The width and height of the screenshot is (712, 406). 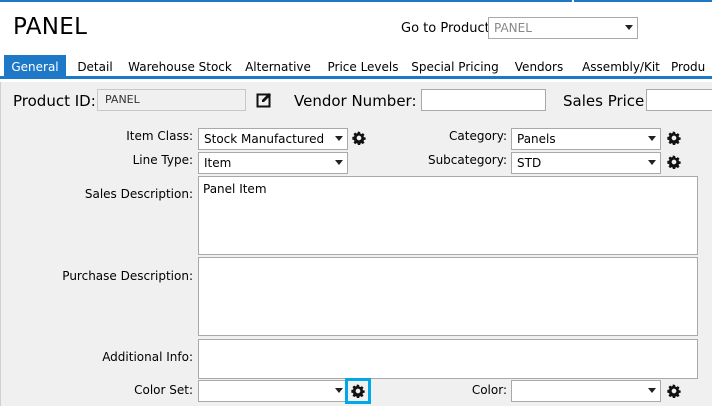 What do you see at coordinates (95, 67) in the screenshot?
I see `tab-detail: Detail` at bounding box center [95, 67].